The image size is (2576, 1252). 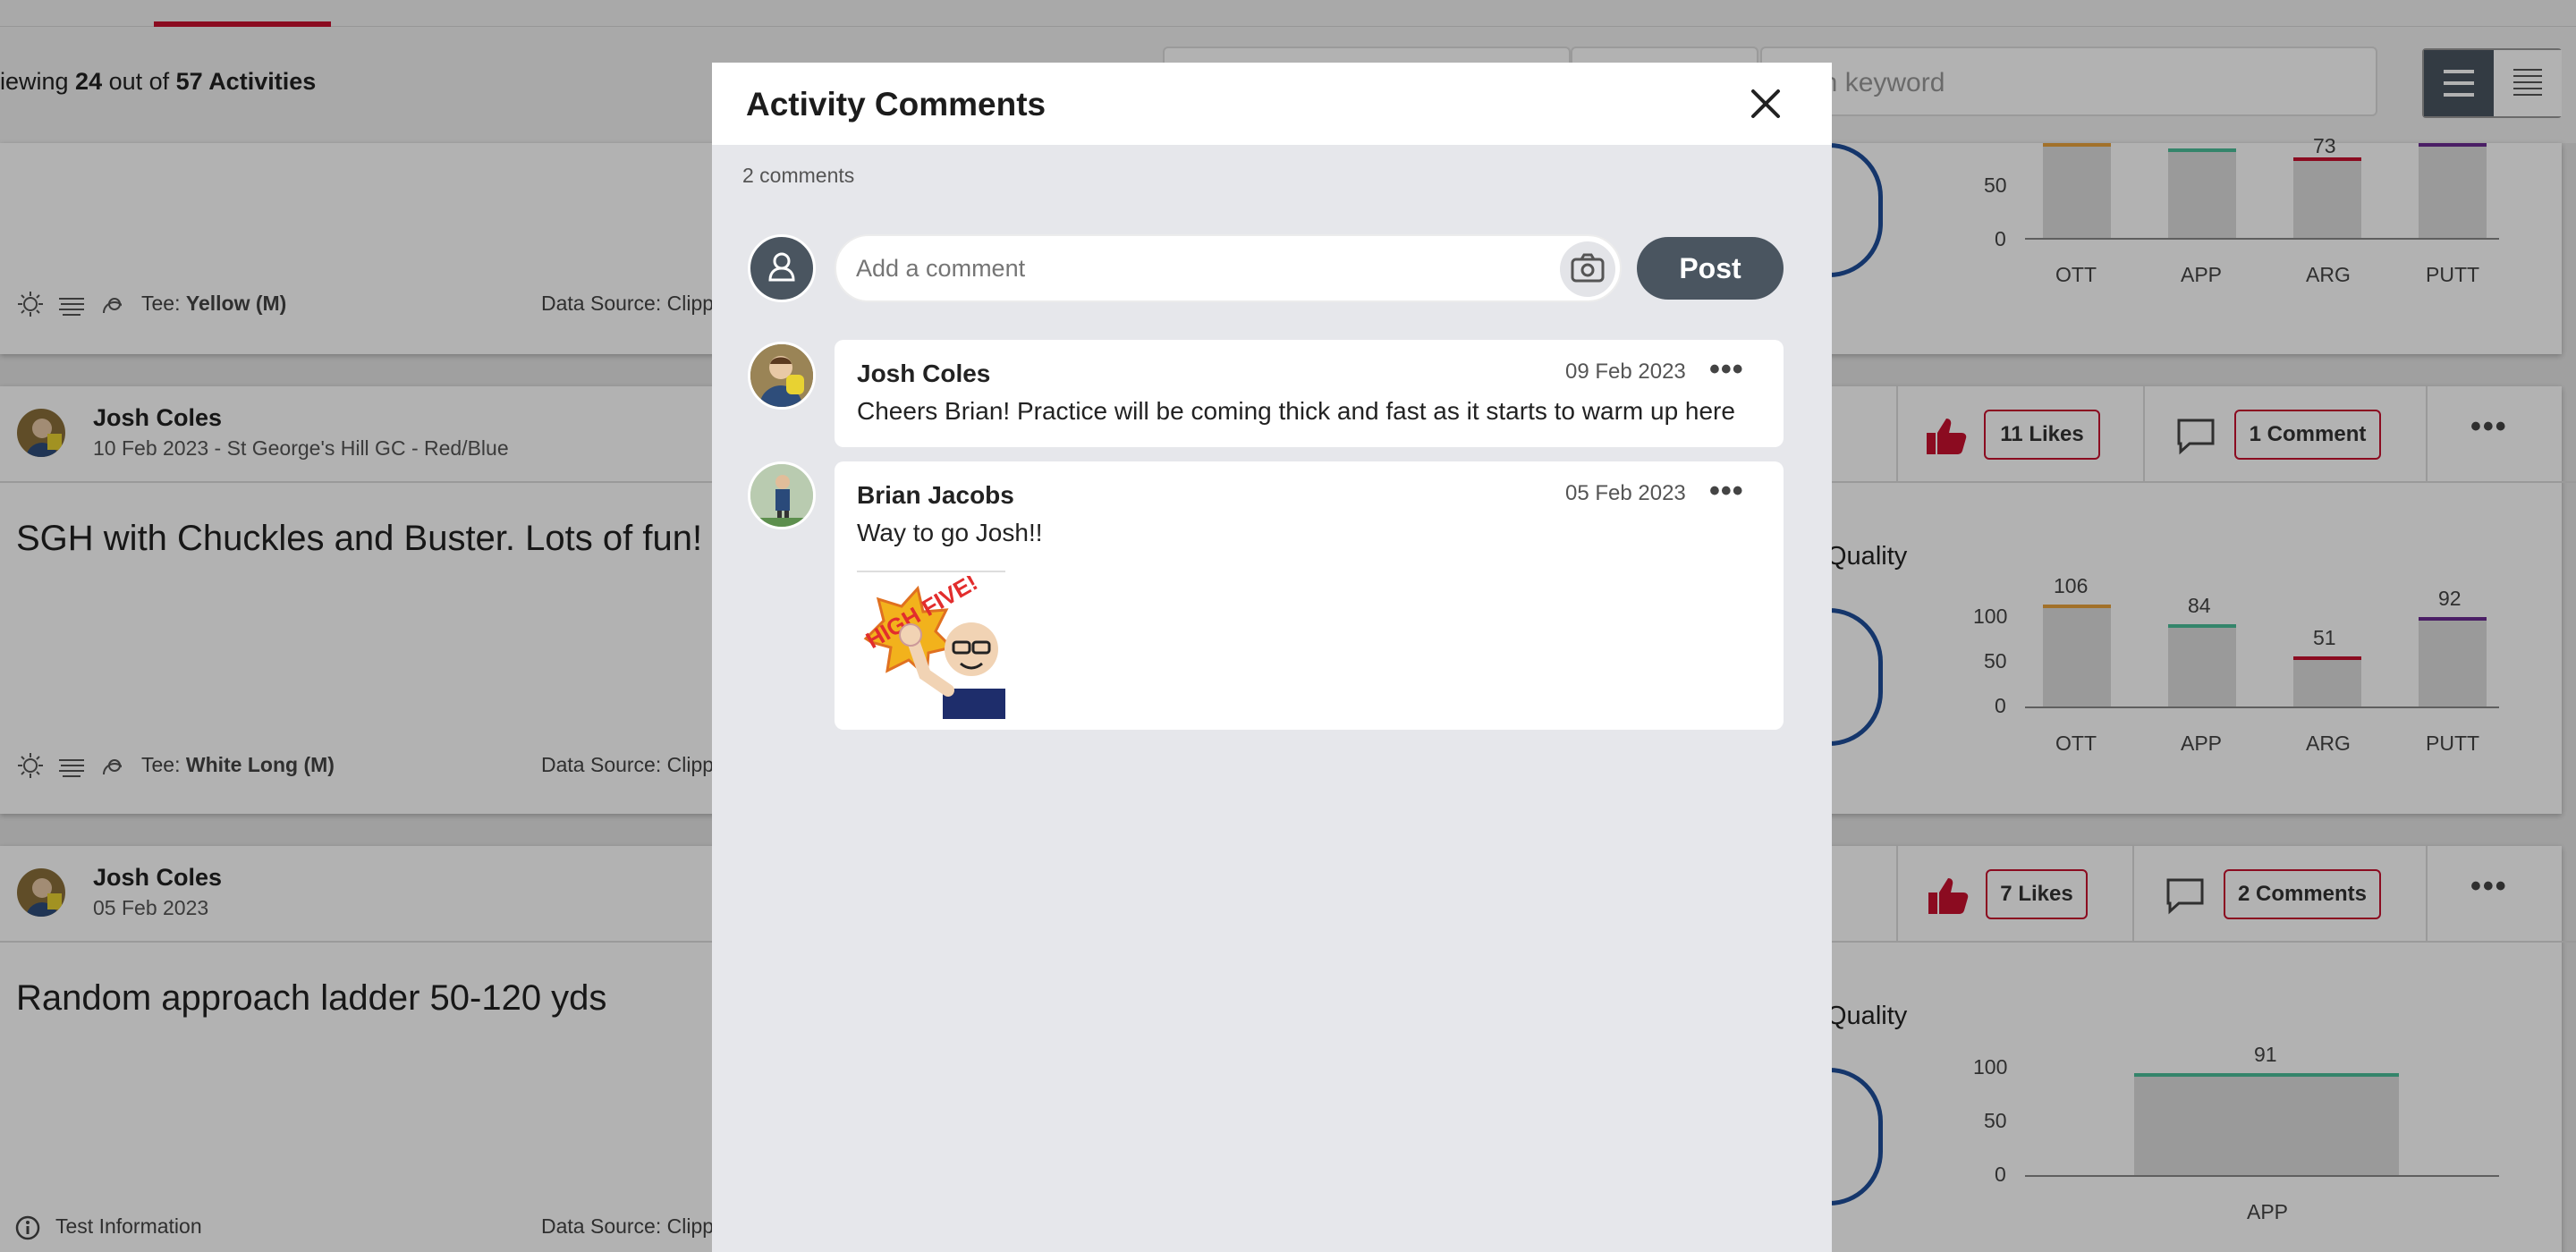 What do you see at coordinates (1228, 268) in the screenshot?
I see `comment-input` at bounding box center [1228, 268].